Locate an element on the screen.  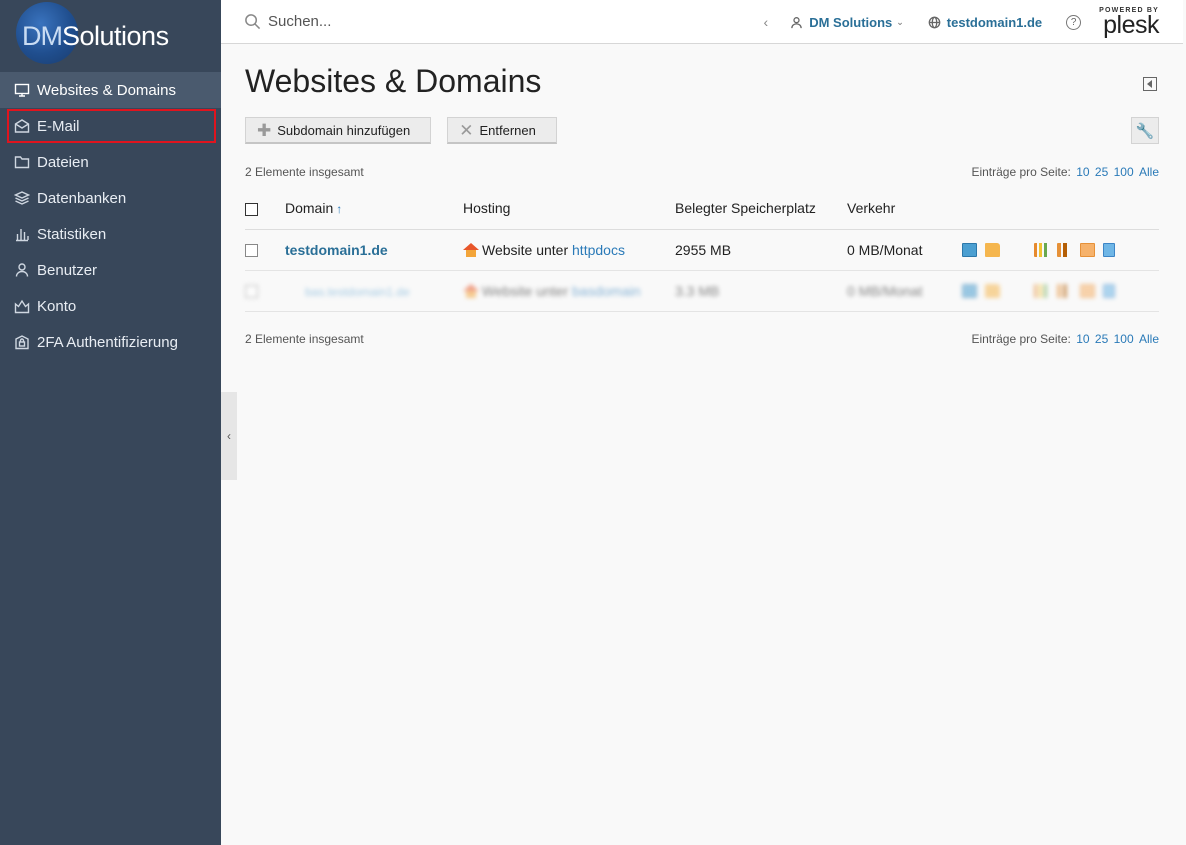
storage-value: 3.3 MB is located at coordinates (761, 291).